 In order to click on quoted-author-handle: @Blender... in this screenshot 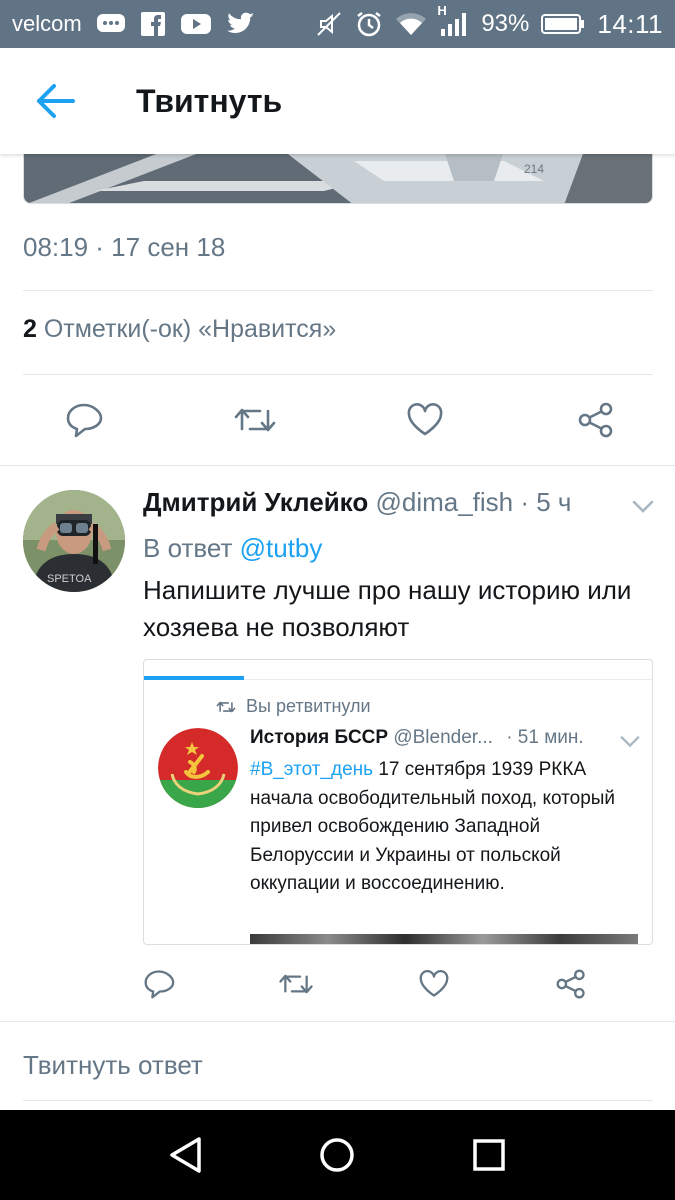, I will do `click(443, 737)`.